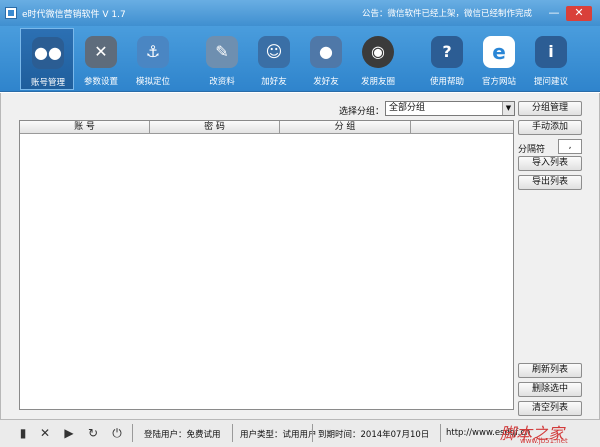  What do you see at coordinates (407, 108) in the screenshot?
I see `group-filter-value: 全部分组` at bounding box center [407, 108].